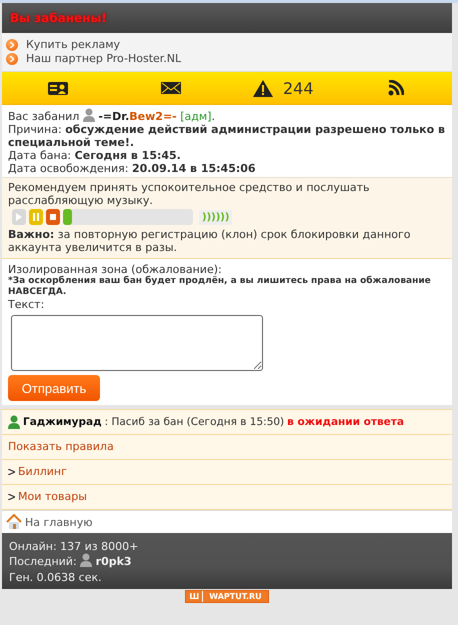  What do you see at coordinates (220, 287) in the screenshot?
I see `appeal-notice: *За оскорбления ваш бан будет продлён, а вы лишитесь права на обжалование НАВСЕГДА.` at bounding box center [220, 287].